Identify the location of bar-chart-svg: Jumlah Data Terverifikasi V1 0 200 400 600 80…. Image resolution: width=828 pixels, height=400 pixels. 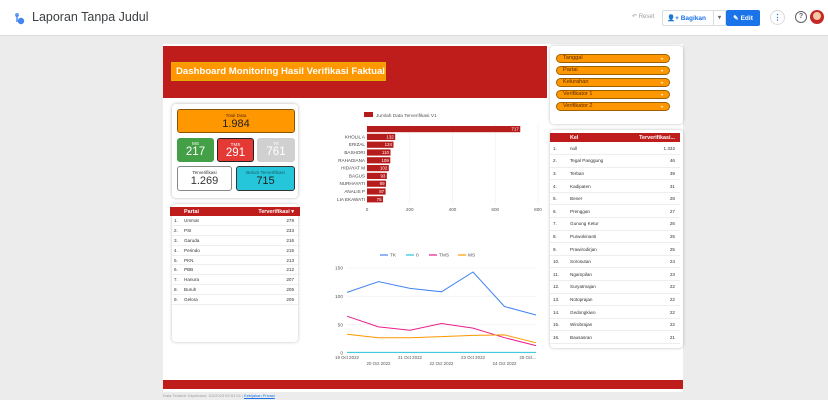
(439, 162).